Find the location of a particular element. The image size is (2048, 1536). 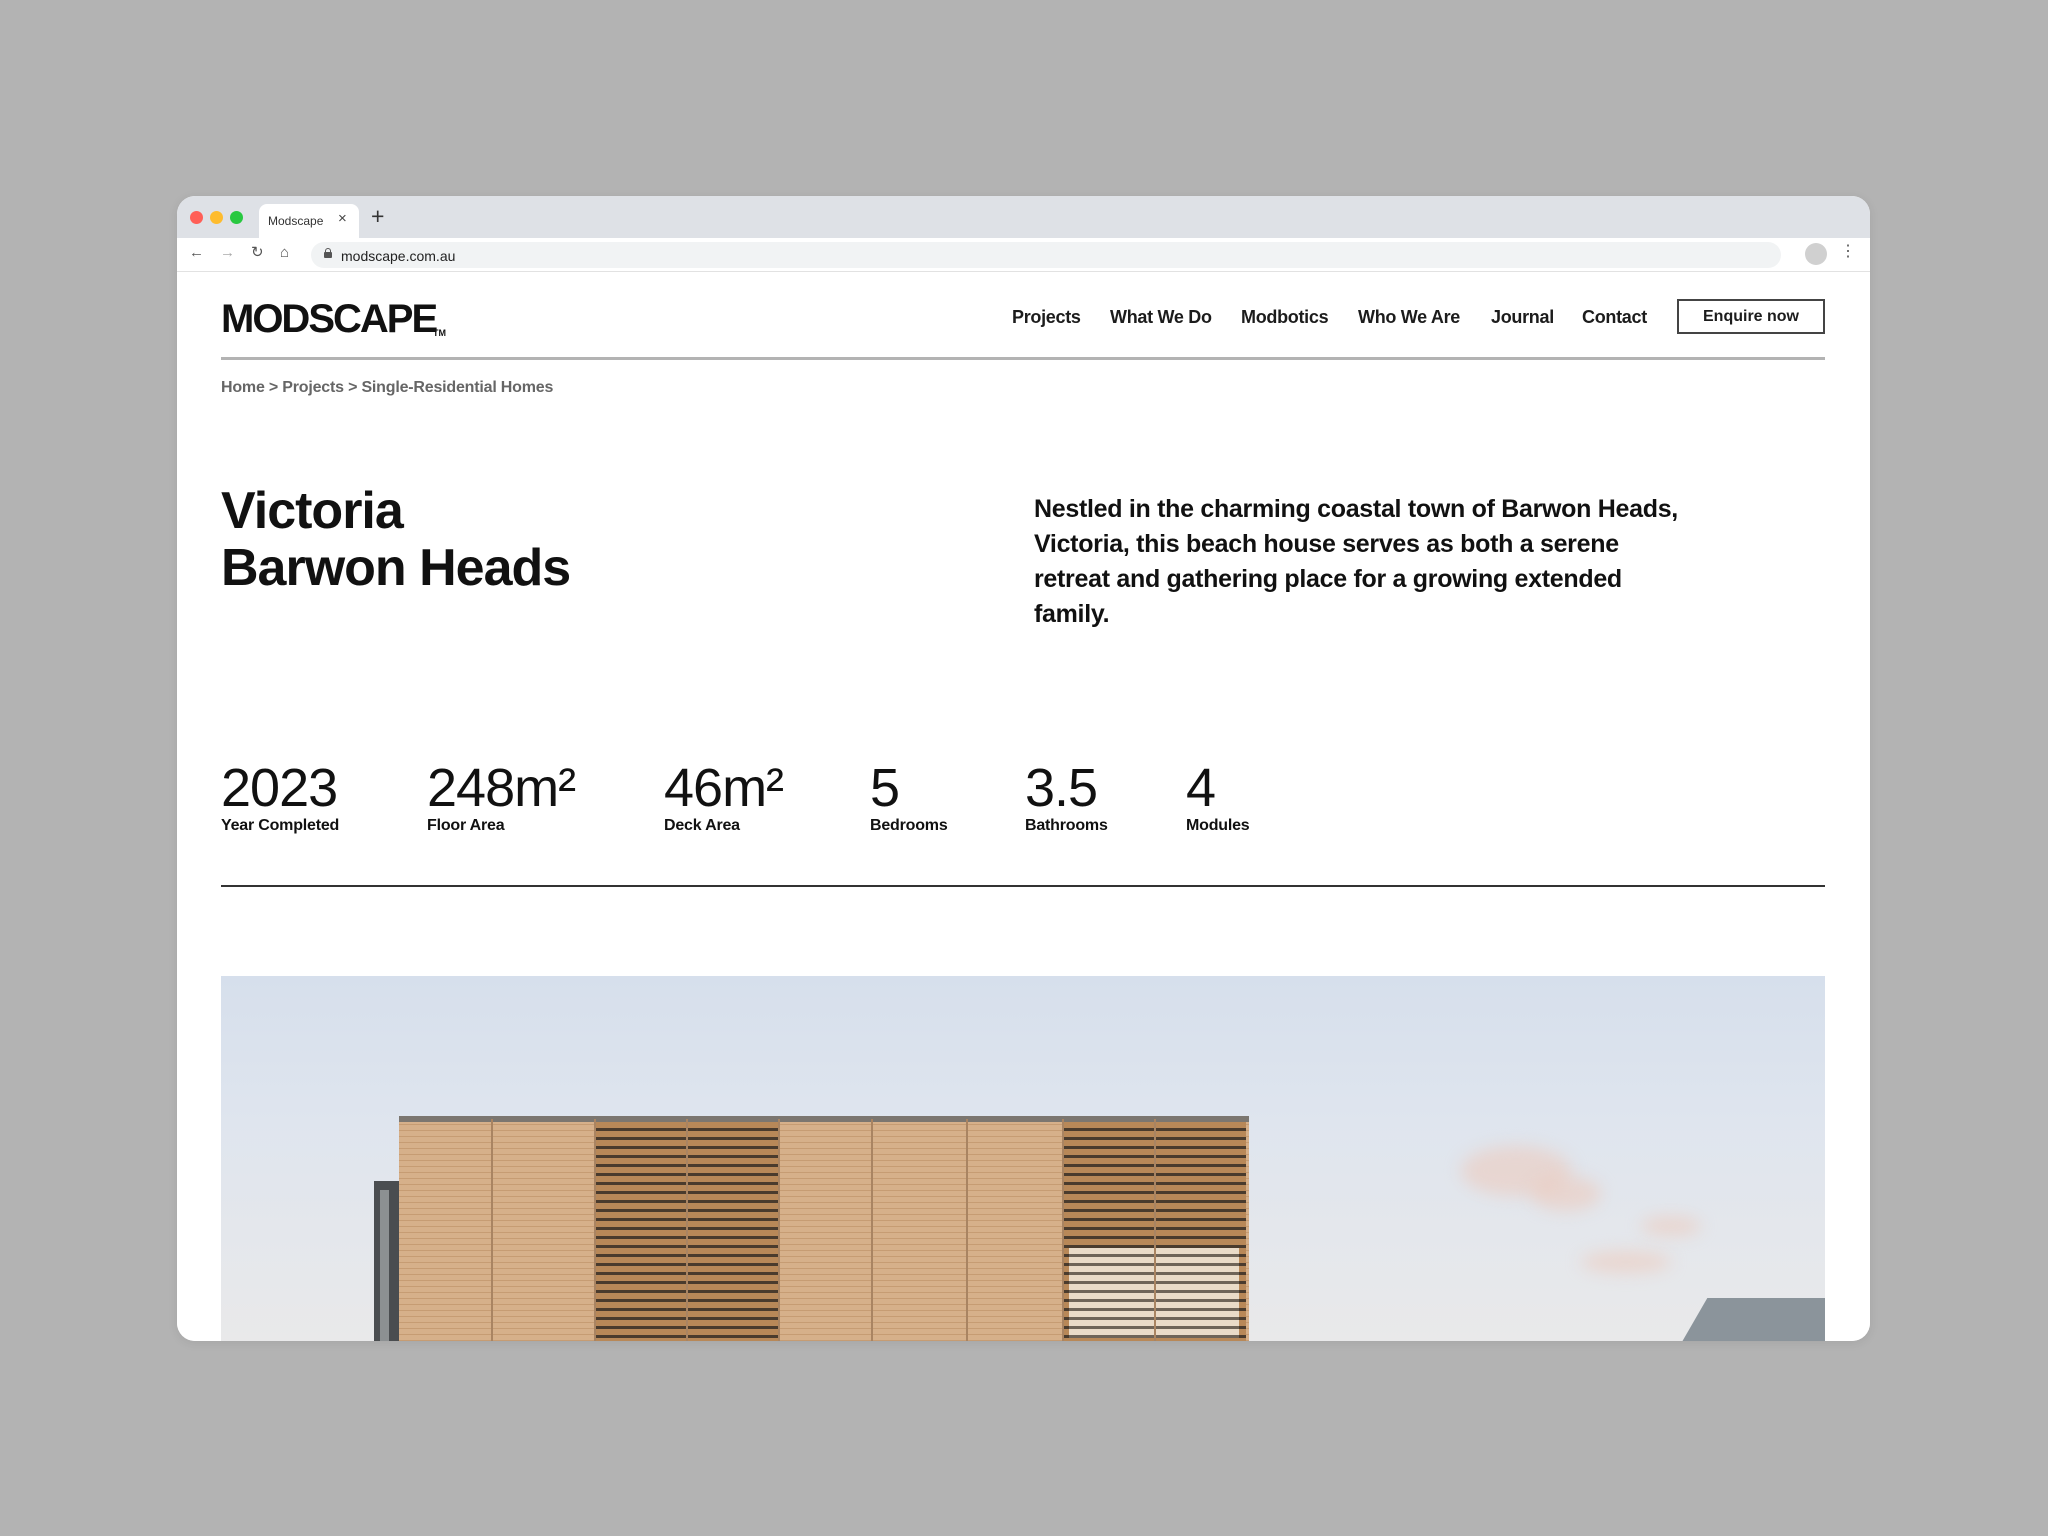

browser-toolbar: ← → ↻ ⌂ modscape.com.au ☆ ⋮ is located at coordinates (1023, 255).